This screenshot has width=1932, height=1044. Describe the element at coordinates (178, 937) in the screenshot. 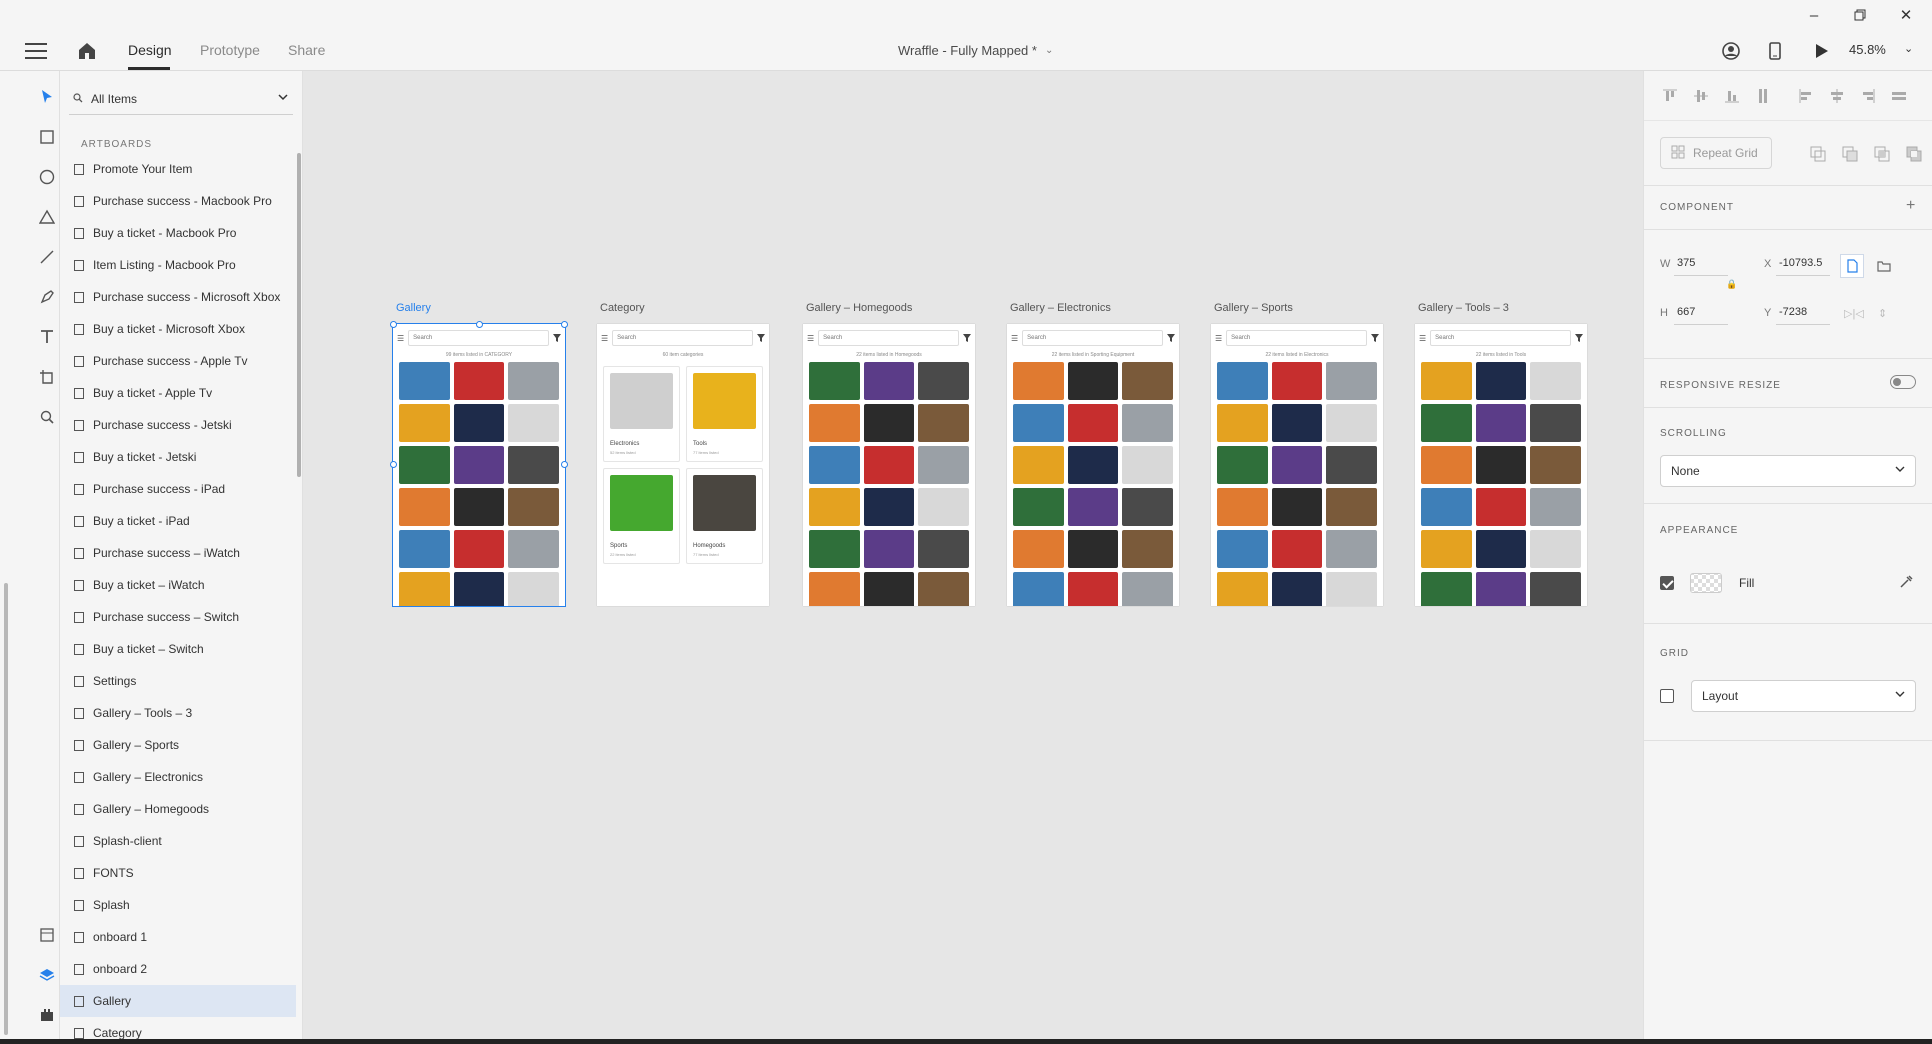

I see `layer-item: onboard 1` at that location.